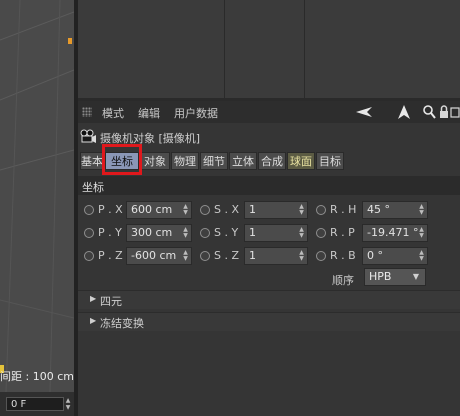 The width and height of the screenshot is (460, 416). Describe the element at coordinates (110, 255) in the screenshot. I see `param-label-pz: P . Z` at that location.